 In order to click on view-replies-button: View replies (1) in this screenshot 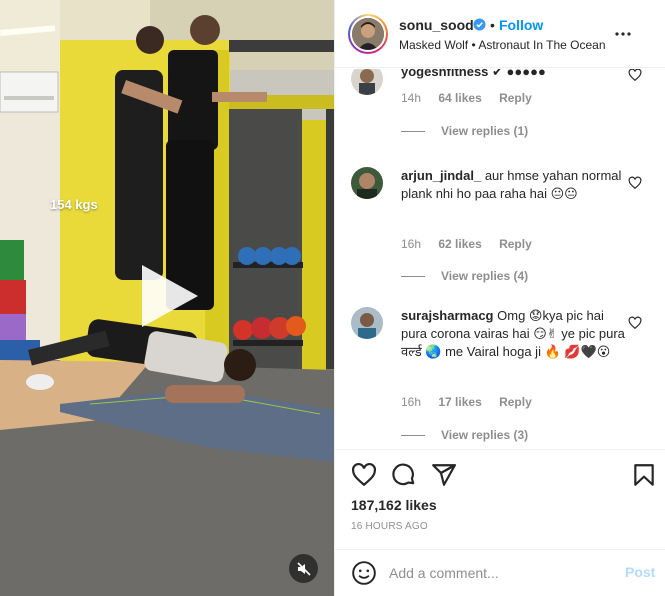, I will do `click(464, 131)`.